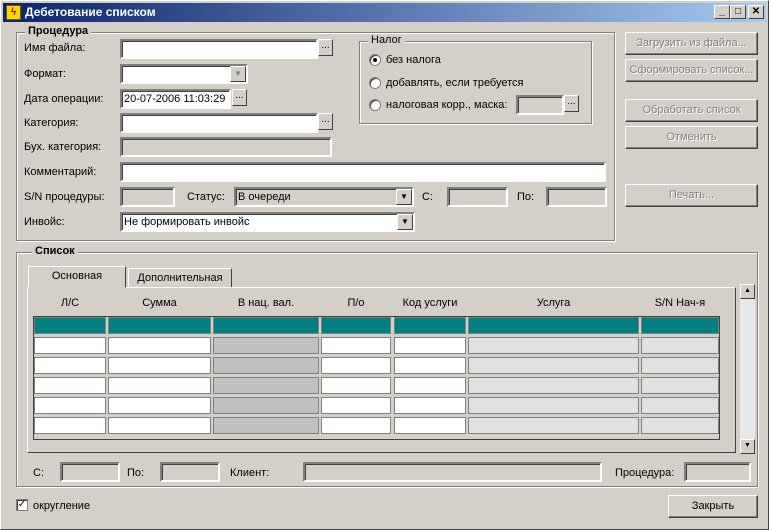 This screenshot has height=530, width=769. I want to click on format-select: ▼, so click(184, 74).